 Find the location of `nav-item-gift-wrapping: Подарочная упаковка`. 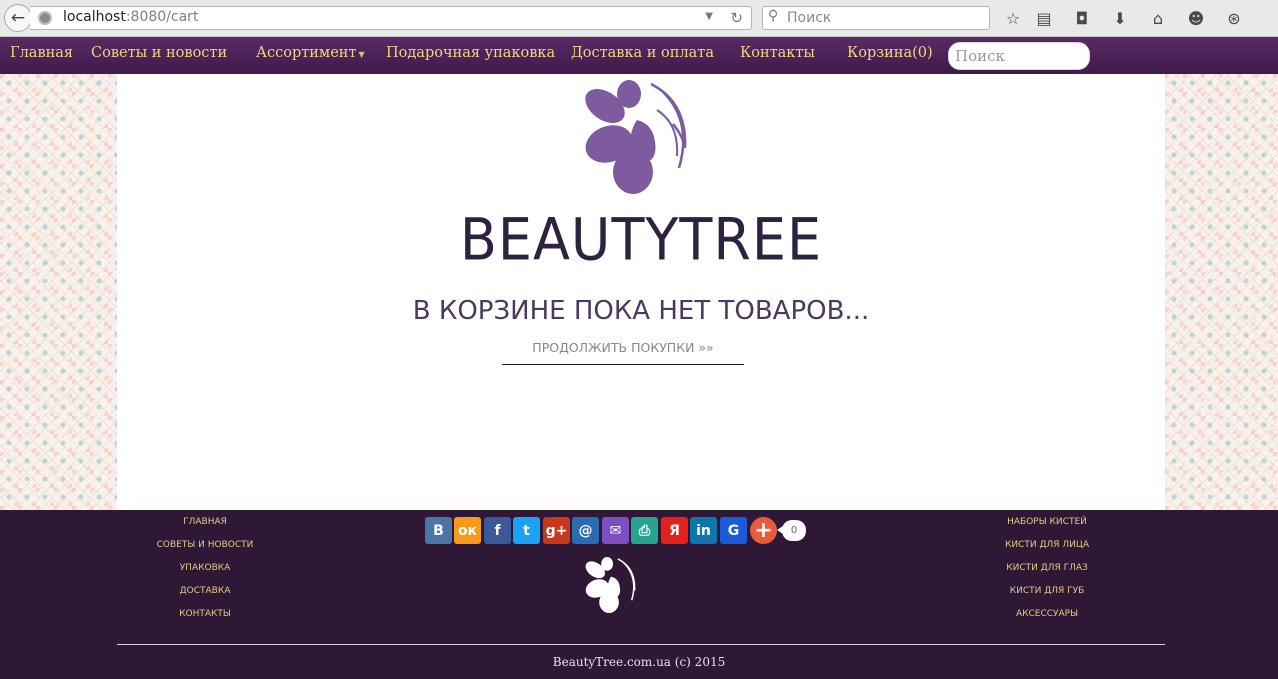

nav-item-gift-wrapping: Подарочная упаковка is located at coordinates (470, 53).